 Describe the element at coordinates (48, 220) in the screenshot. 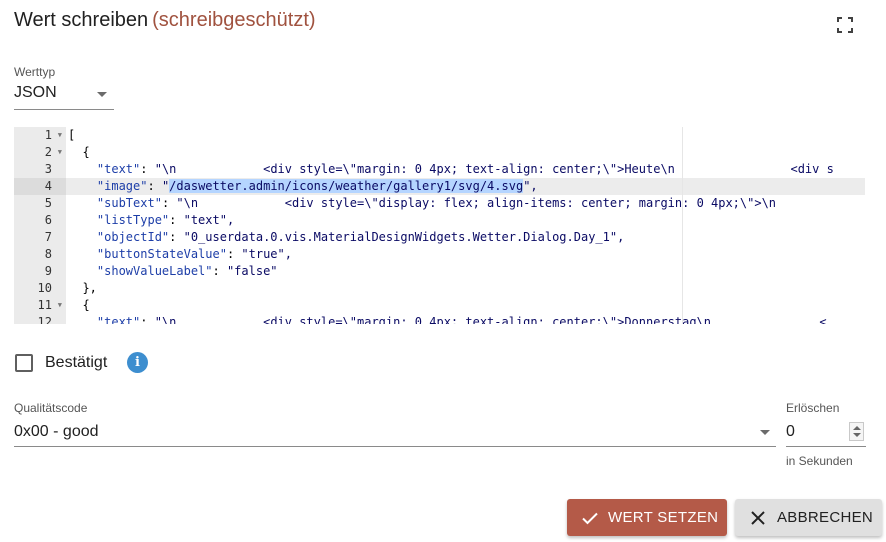

I see `line-number: 6` at that location.